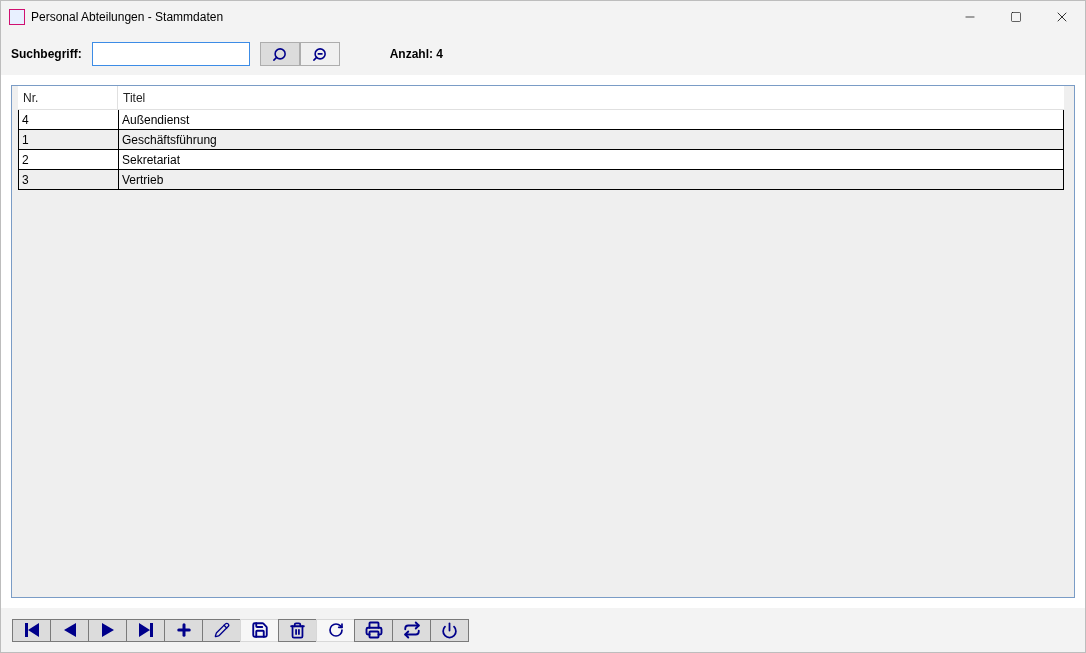  Describe the element at coordinates (69, 179) in the screenshot. I see `table-cell: 3` at that location.